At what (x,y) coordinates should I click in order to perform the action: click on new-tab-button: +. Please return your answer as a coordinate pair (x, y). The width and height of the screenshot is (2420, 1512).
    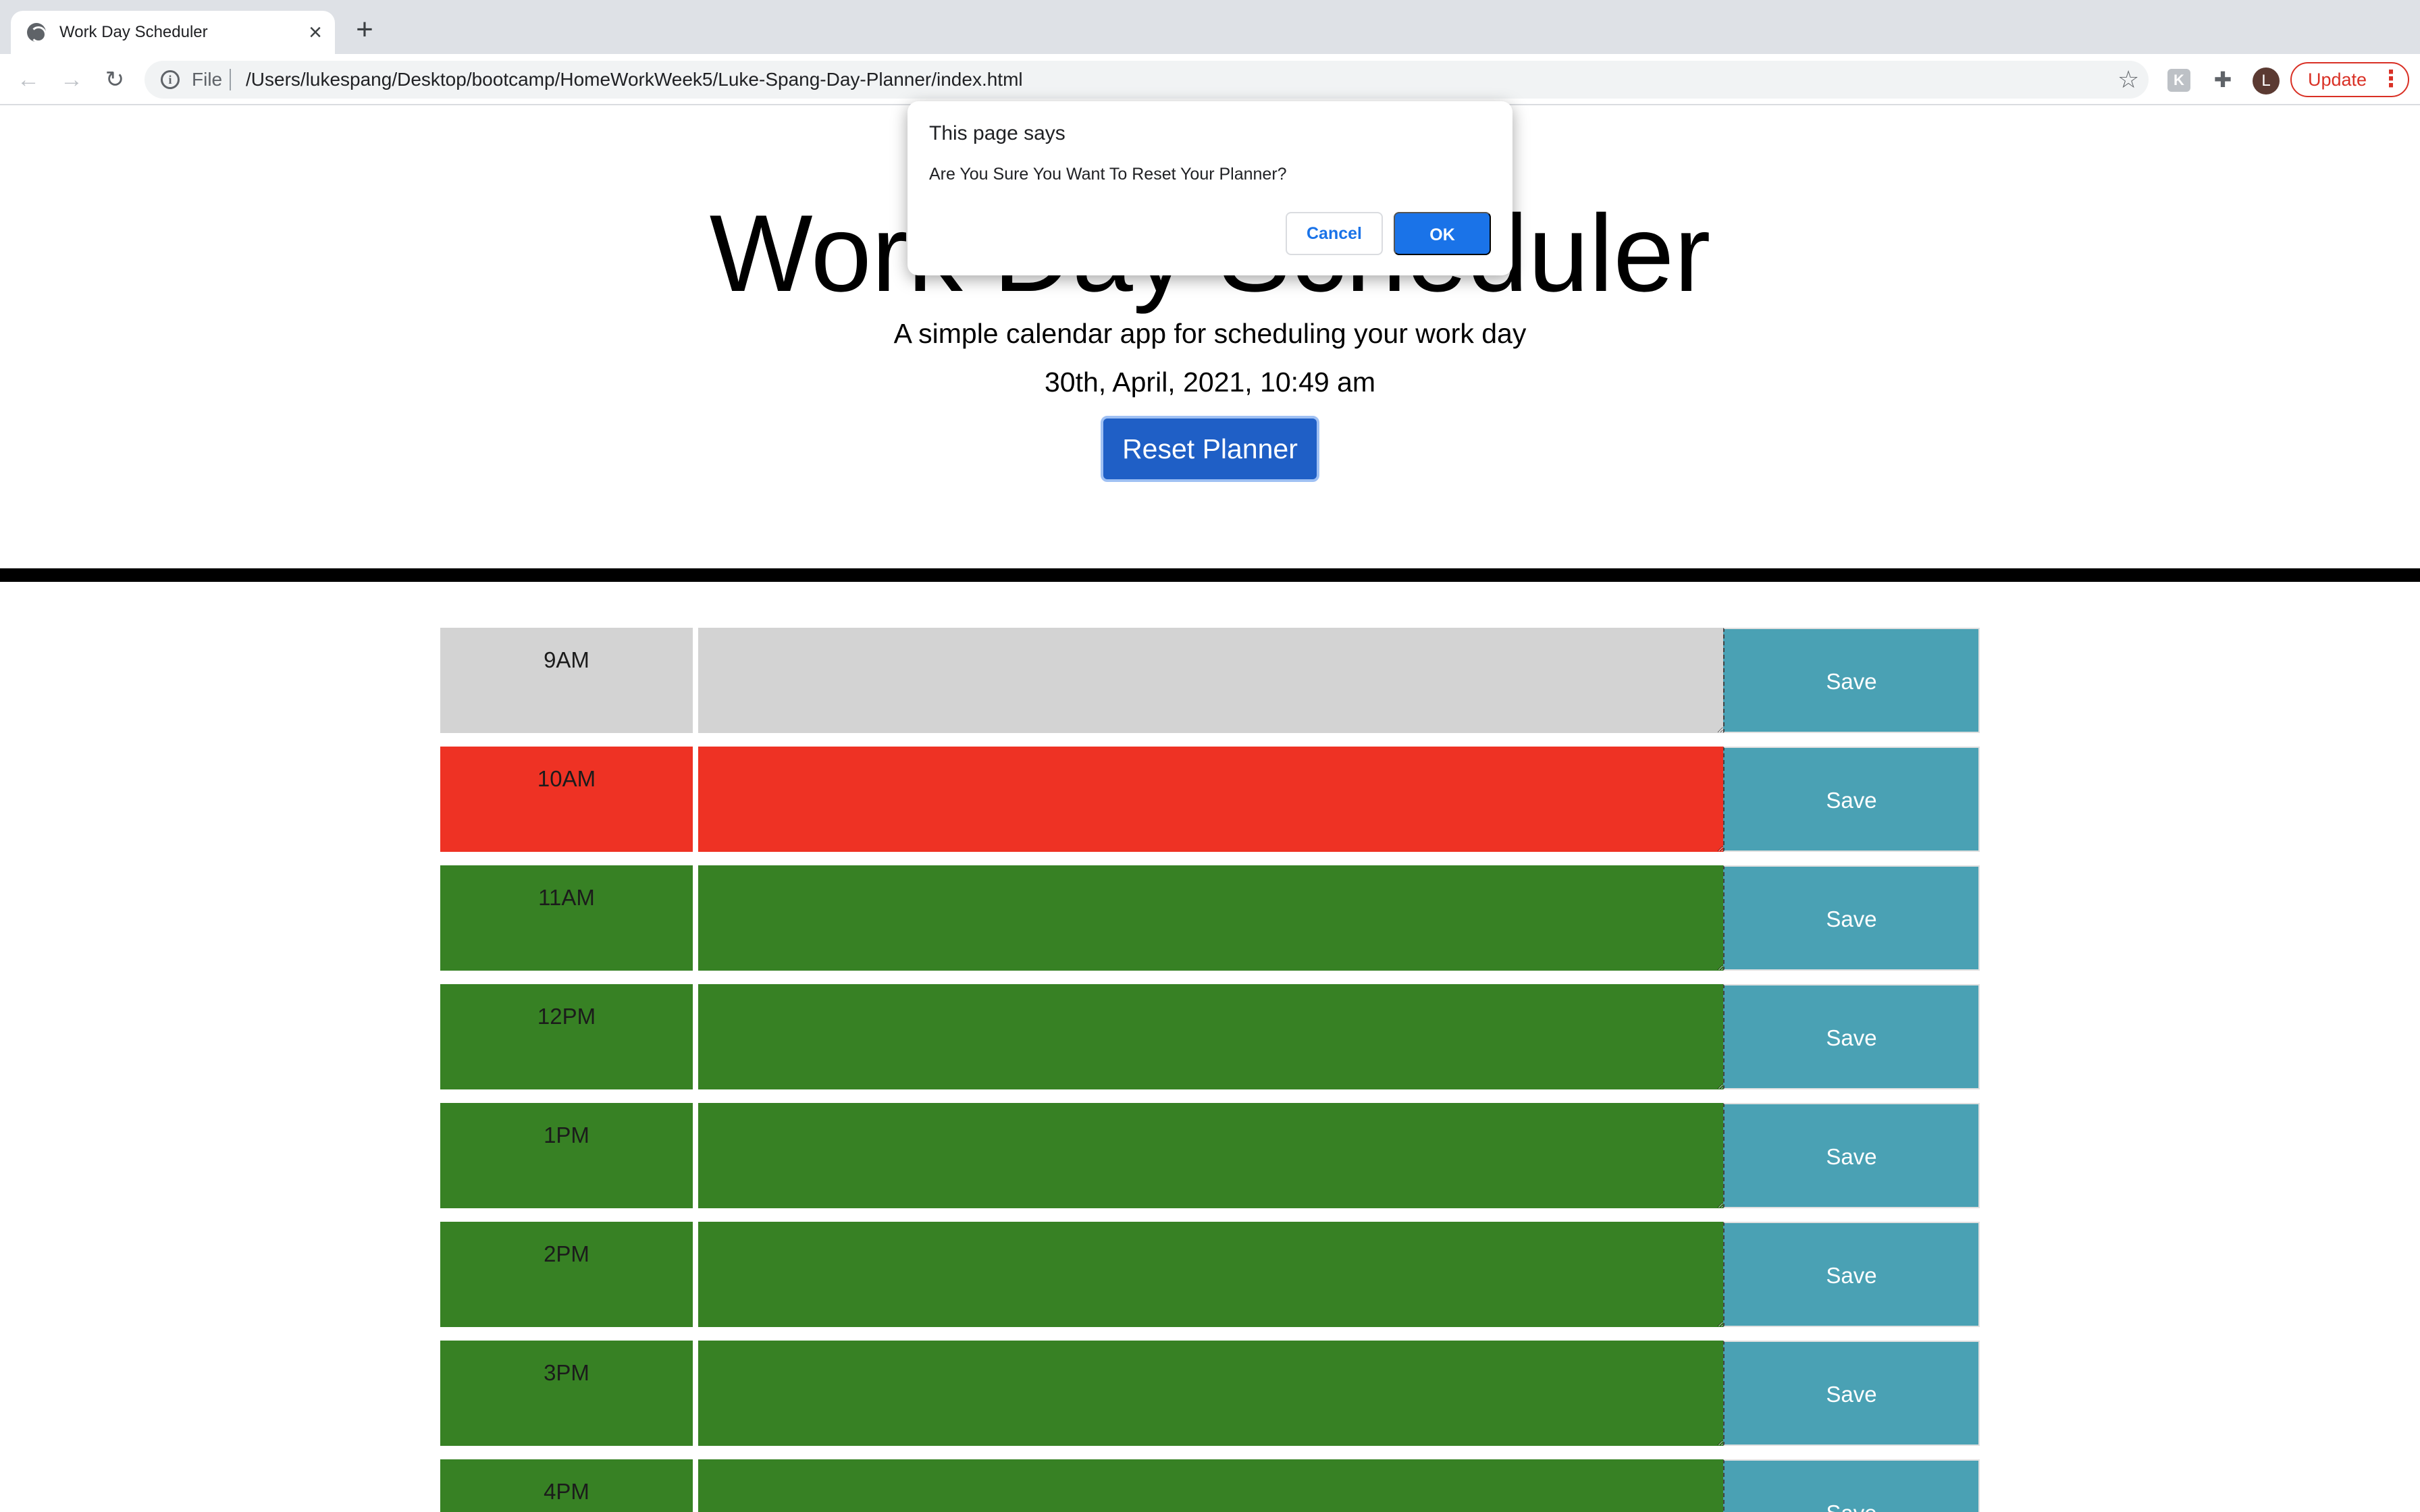
    Looking at the image, I should click on (364, 30).